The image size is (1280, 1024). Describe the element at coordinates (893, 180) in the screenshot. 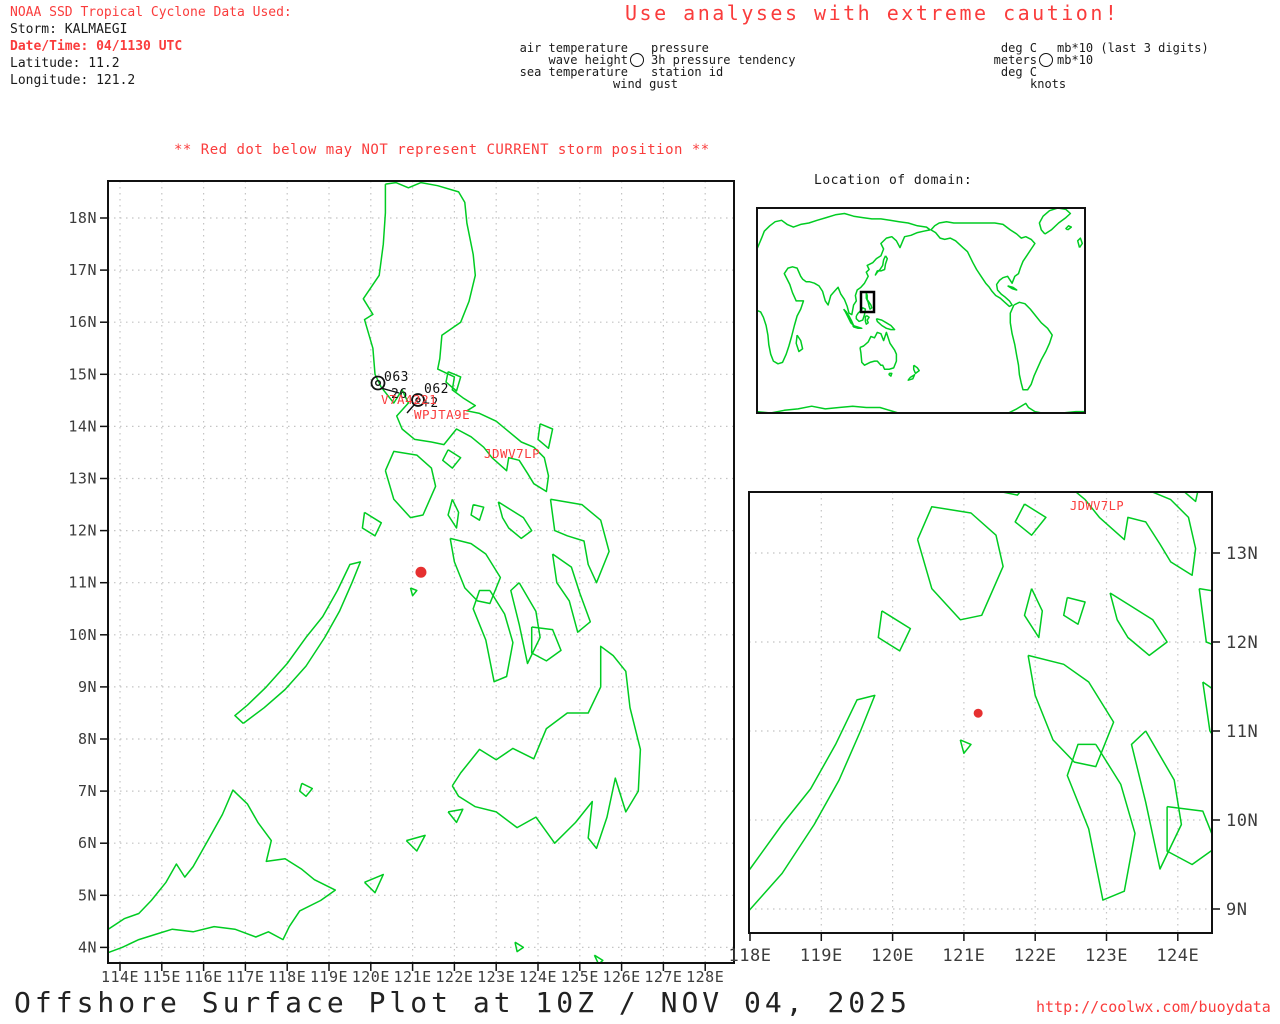

I see `world-inset-title: Location of domain:` at that location.